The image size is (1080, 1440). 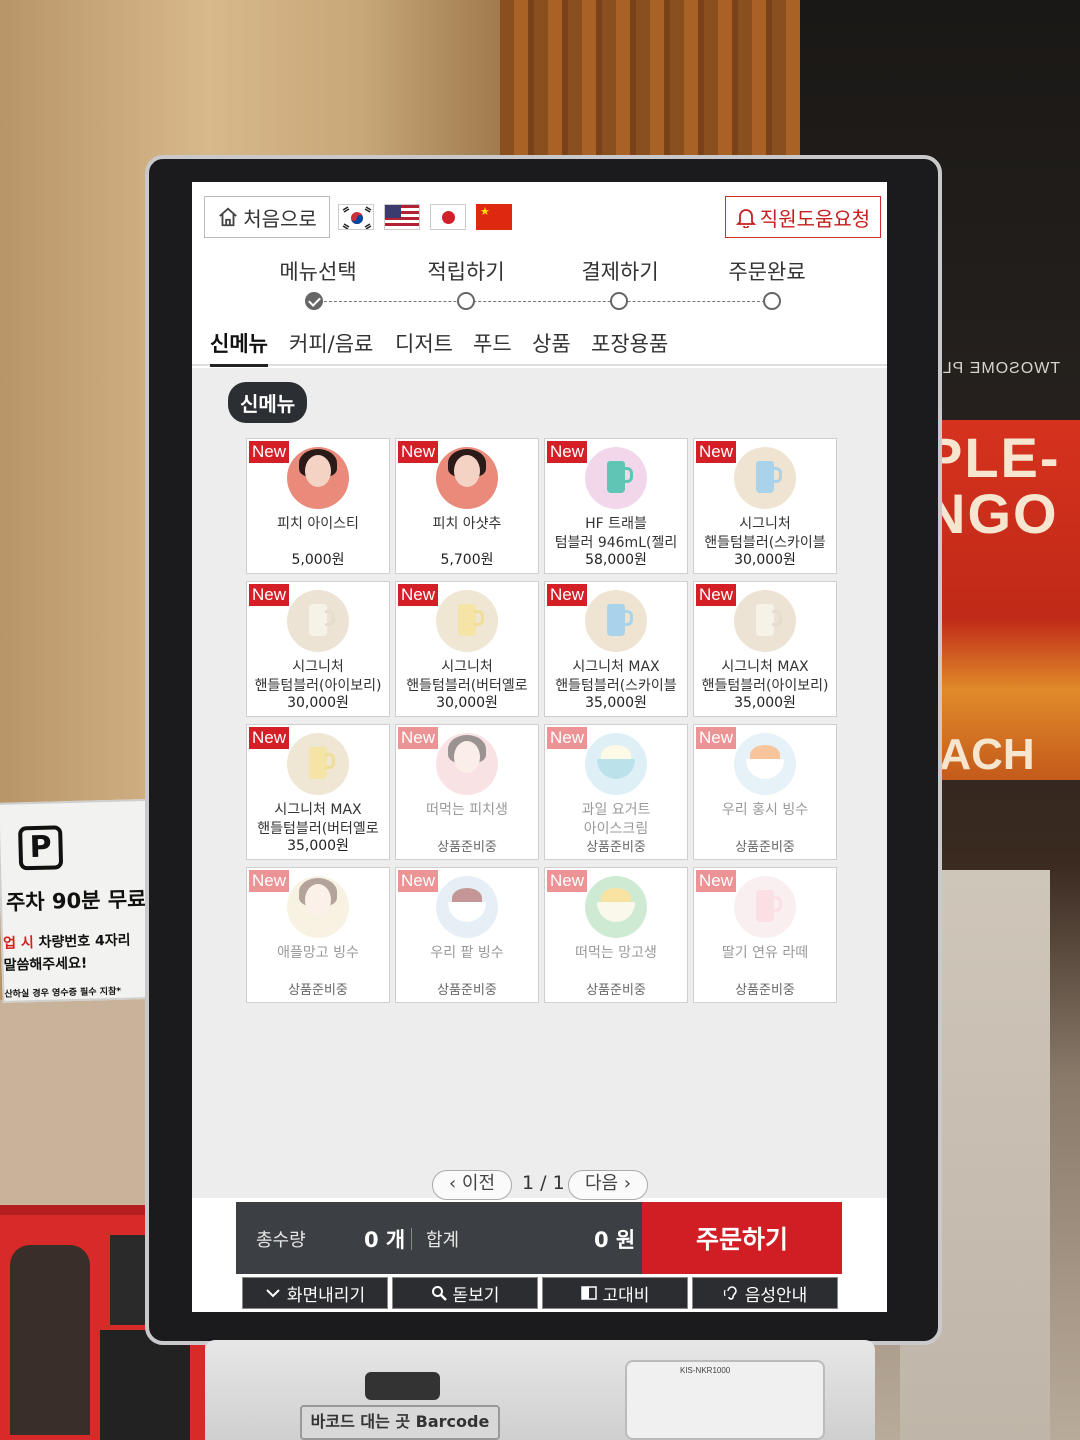 What do you see at coordinates (616, 792) in the screenshot?
I see `product-card: New 과일 요거트 아이스크림 상품준비중` at bounding box center [616, 792].